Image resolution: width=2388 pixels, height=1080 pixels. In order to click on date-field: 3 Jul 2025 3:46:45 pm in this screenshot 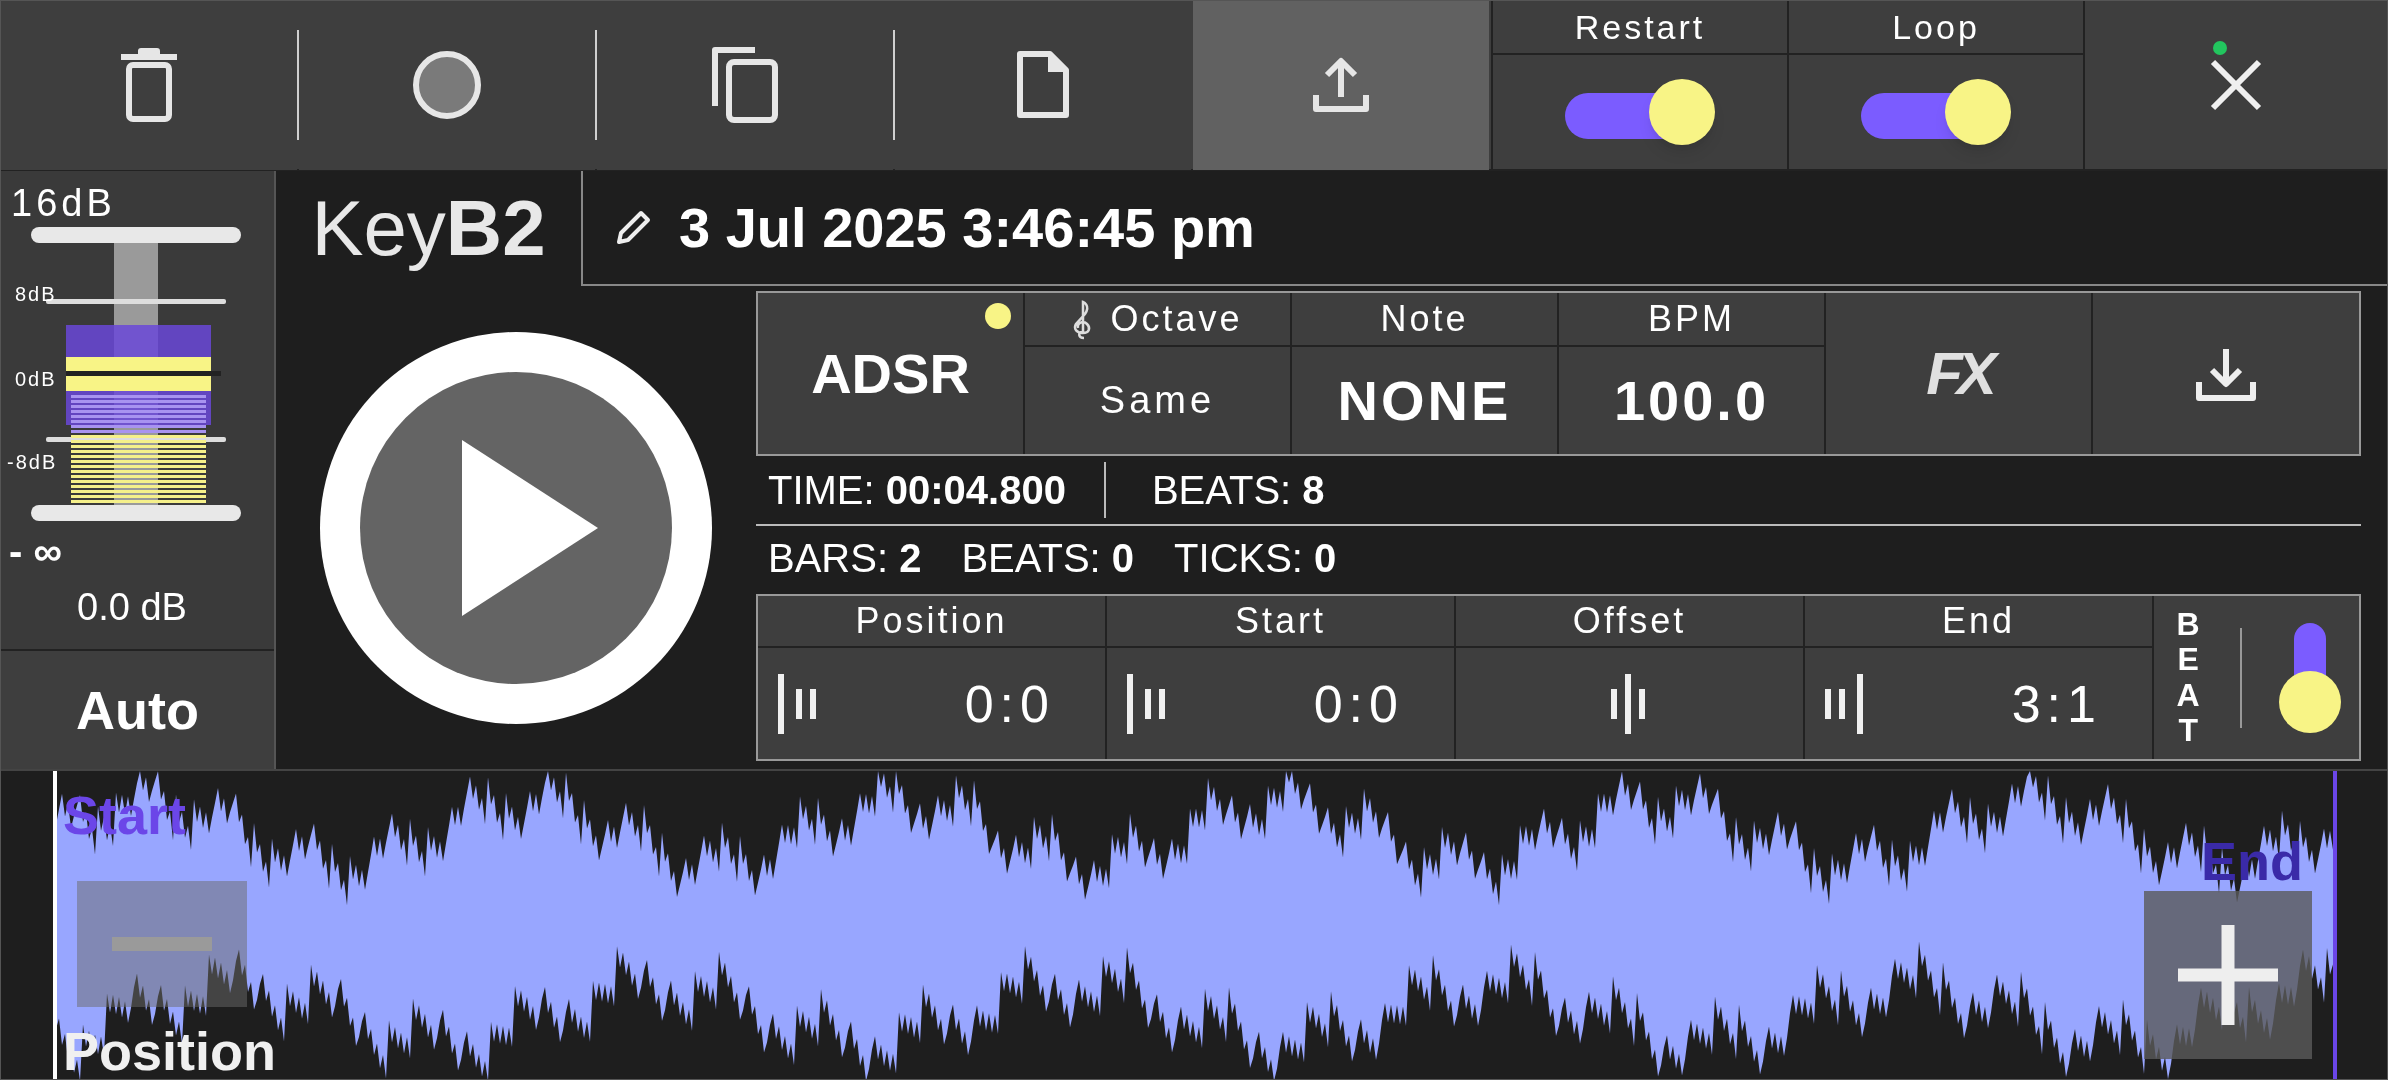, I will do `click(1484, 228)`.